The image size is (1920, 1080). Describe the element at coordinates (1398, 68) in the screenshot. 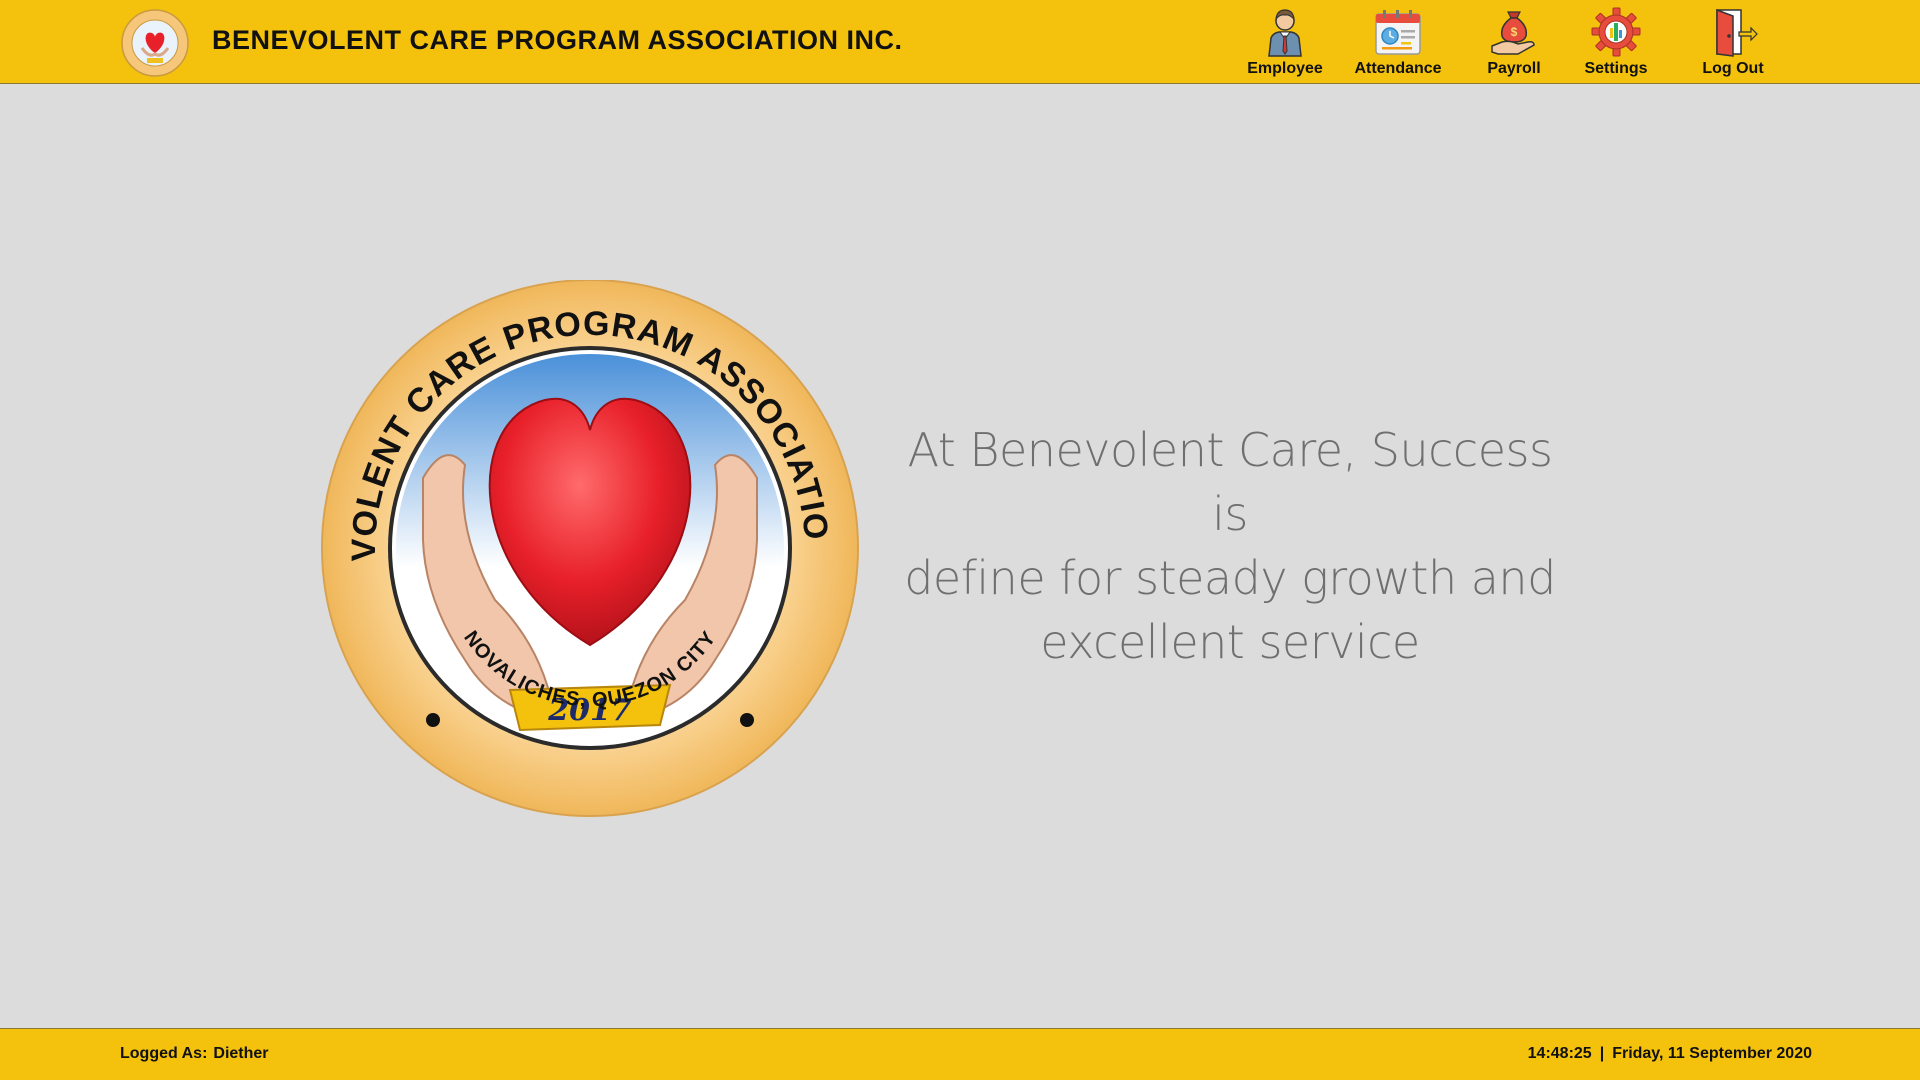

I see `nav-attendance-label: Attendance` at that location.